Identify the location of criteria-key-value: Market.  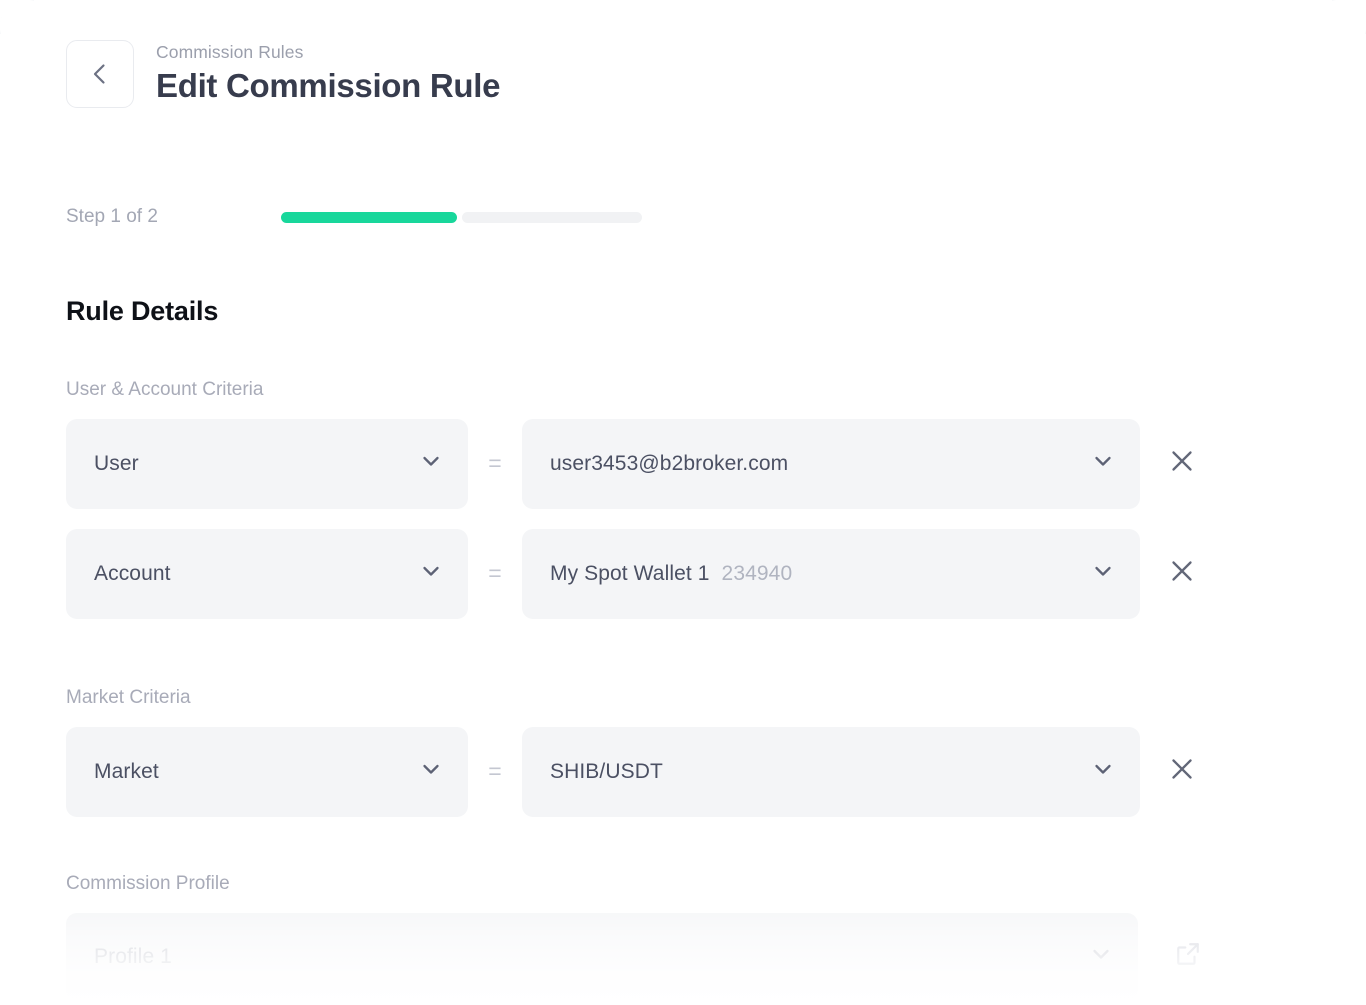
(126, 771).